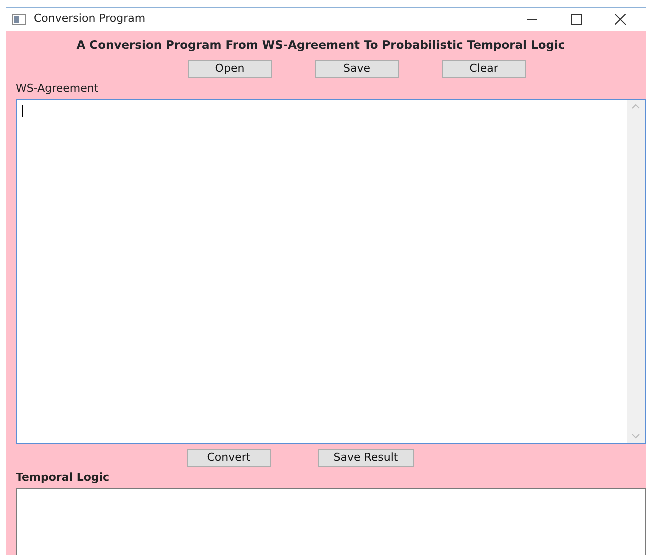 Image resolution: width=646 pixels, height=555 pixels. What do you see at coordinates (357, 69) in the screenshot?
I see `action-button: Save` at bounding box center [357, 69].